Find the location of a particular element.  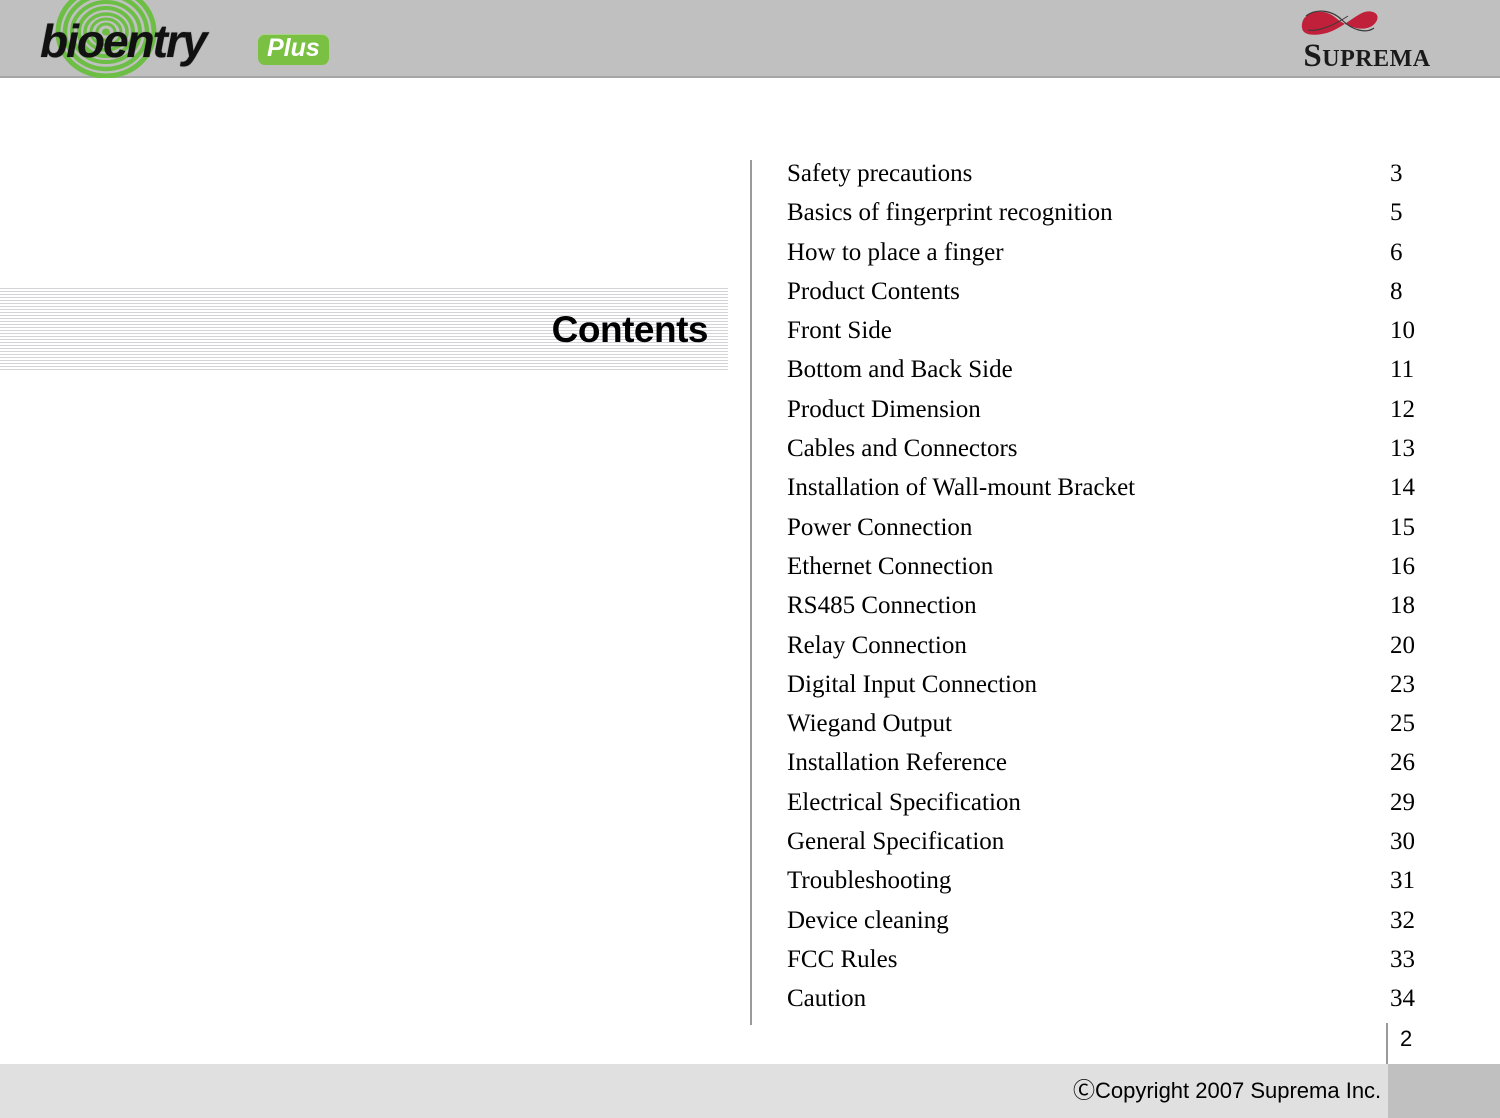

toc-entry: Cables and Connectors 13 is located at coordinates (1118, 454).